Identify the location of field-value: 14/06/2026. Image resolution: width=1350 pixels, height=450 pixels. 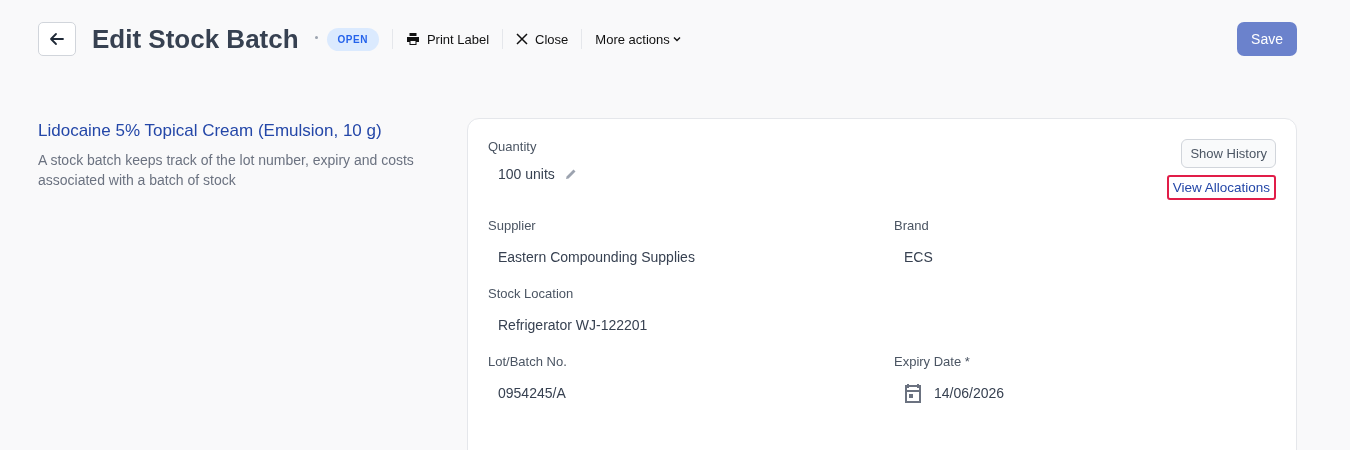
(969, 393).